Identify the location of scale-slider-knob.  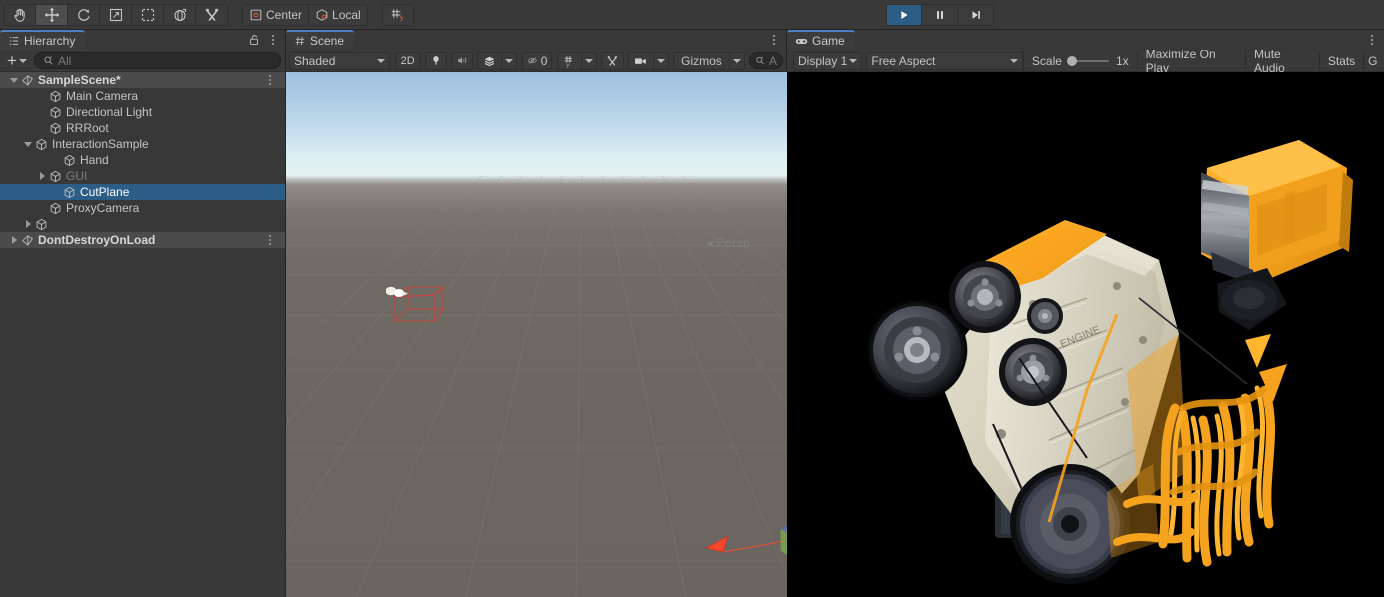
(1071, 60).